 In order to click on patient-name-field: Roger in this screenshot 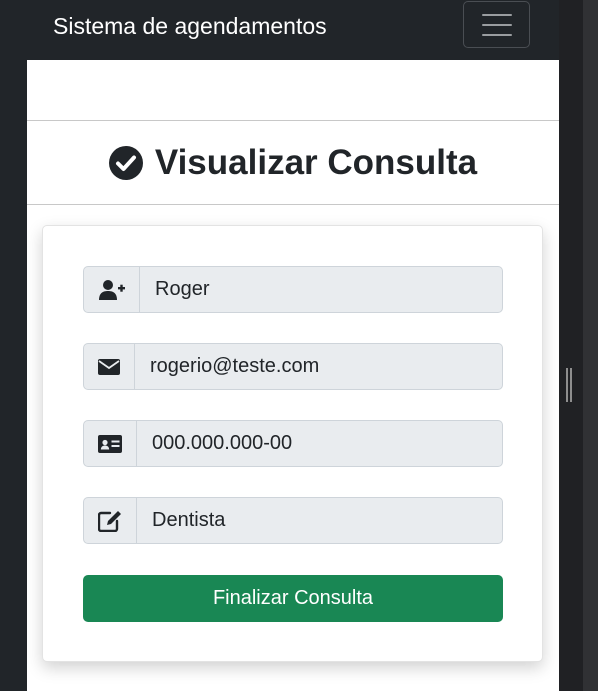, I will do `click(293, 289)`.